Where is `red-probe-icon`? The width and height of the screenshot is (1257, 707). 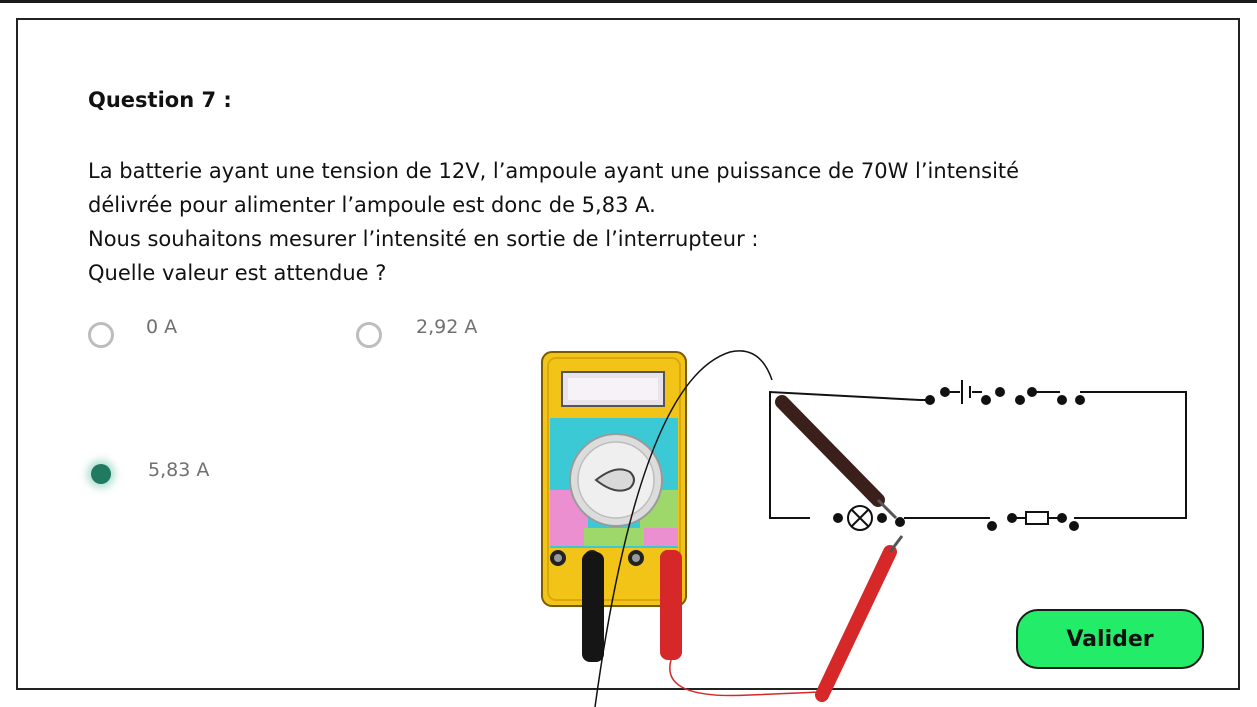
red-probe-icon is located at coordinates (859, 618).